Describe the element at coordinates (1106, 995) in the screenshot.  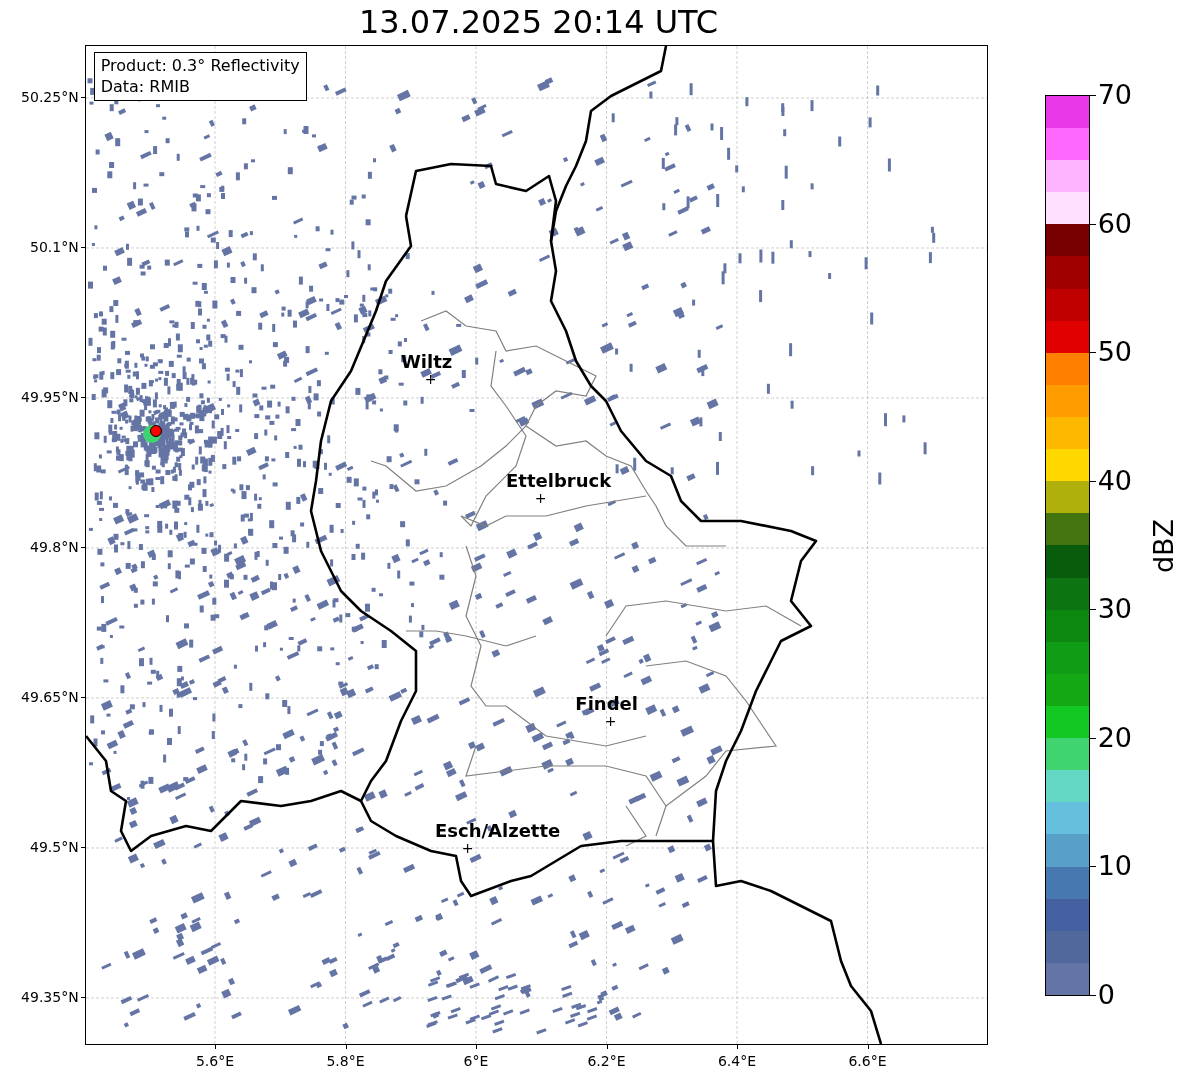
I see `colorbar-tick-label: 0` at that location.